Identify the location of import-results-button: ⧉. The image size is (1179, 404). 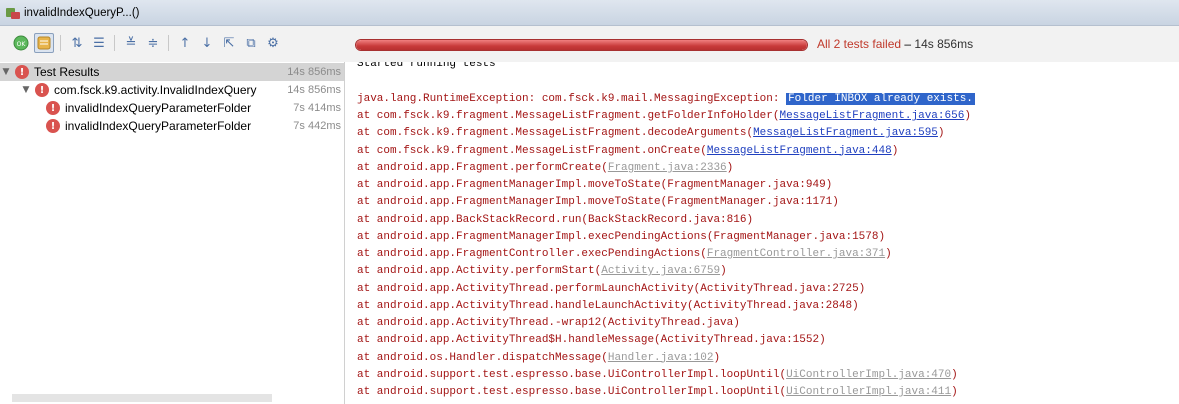
(251, 43).